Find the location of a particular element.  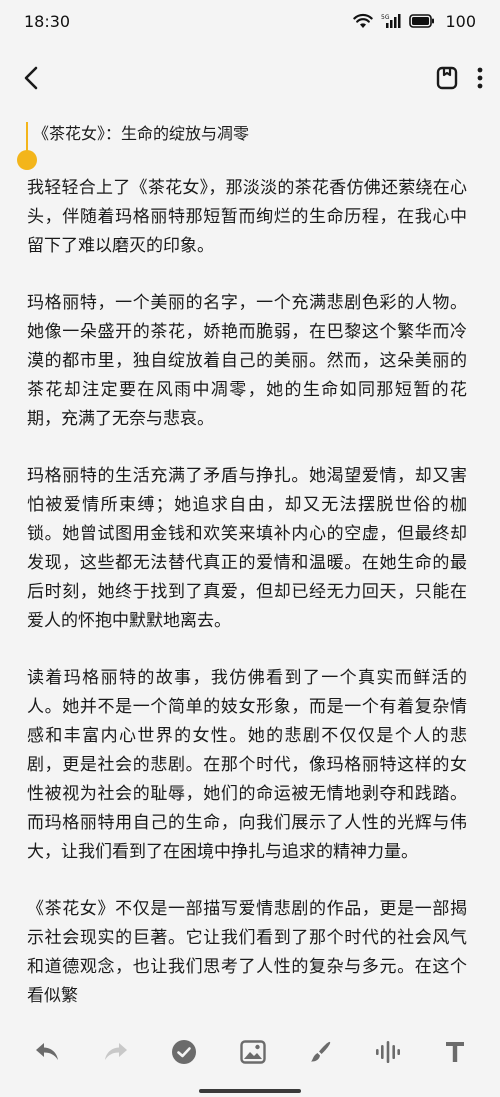

redo-button is located at coordinates (116, 1052).